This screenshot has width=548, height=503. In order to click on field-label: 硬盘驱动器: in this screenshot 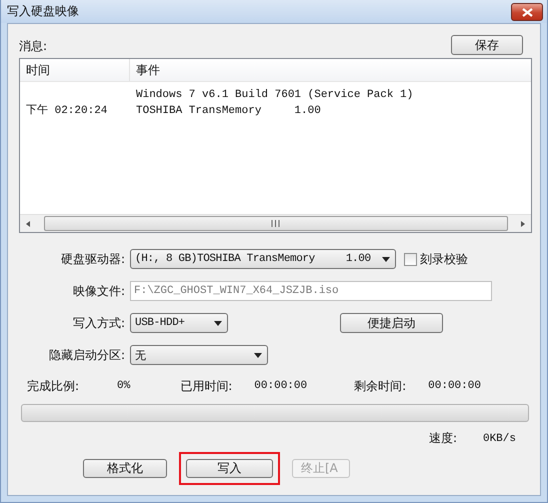, I will do `click(92, 259)`.